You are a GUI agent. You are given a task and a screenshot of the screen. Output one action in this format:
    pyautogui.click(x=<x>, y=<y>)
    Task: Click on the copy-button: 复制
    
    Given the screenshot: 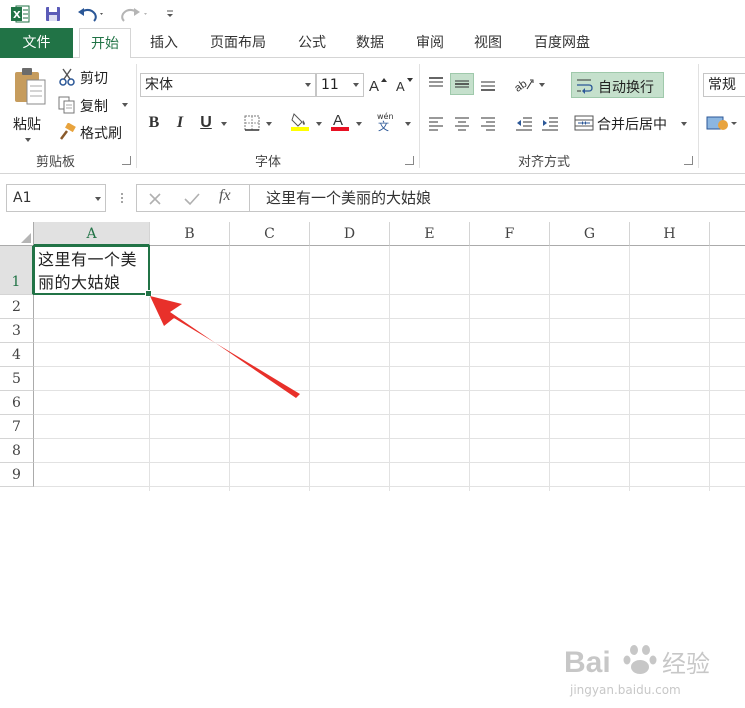 What is the action you would take?
    pyautogui.click(x=95, y=105)
    